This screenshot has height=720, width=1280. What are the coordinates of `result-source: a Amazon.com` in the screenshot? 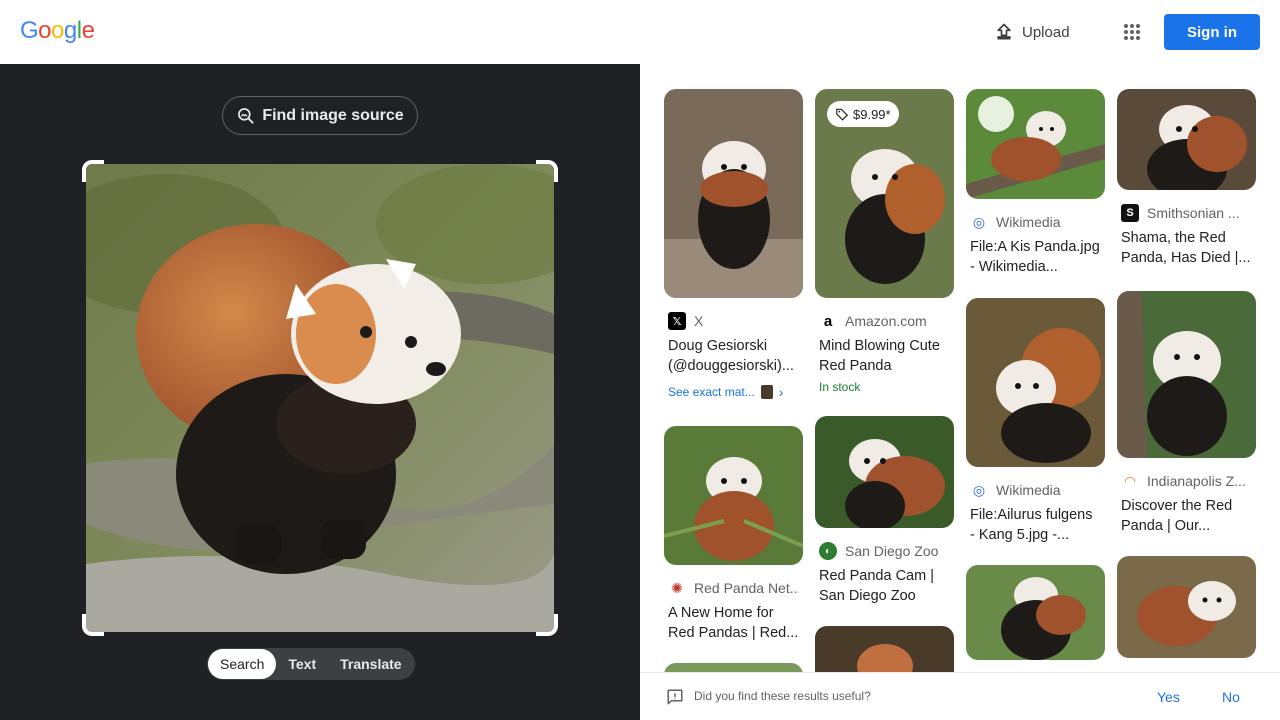 It's located at (884, 321).